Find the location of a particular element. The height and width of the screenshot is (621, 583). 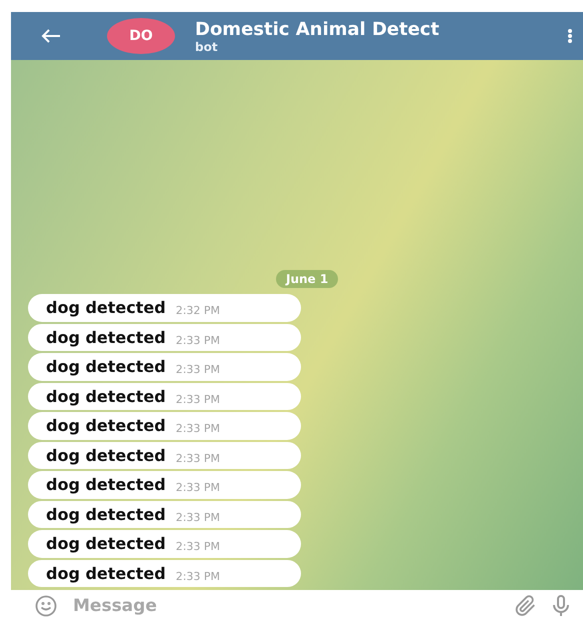

avatar: DO is located at coordinates (141, 36).